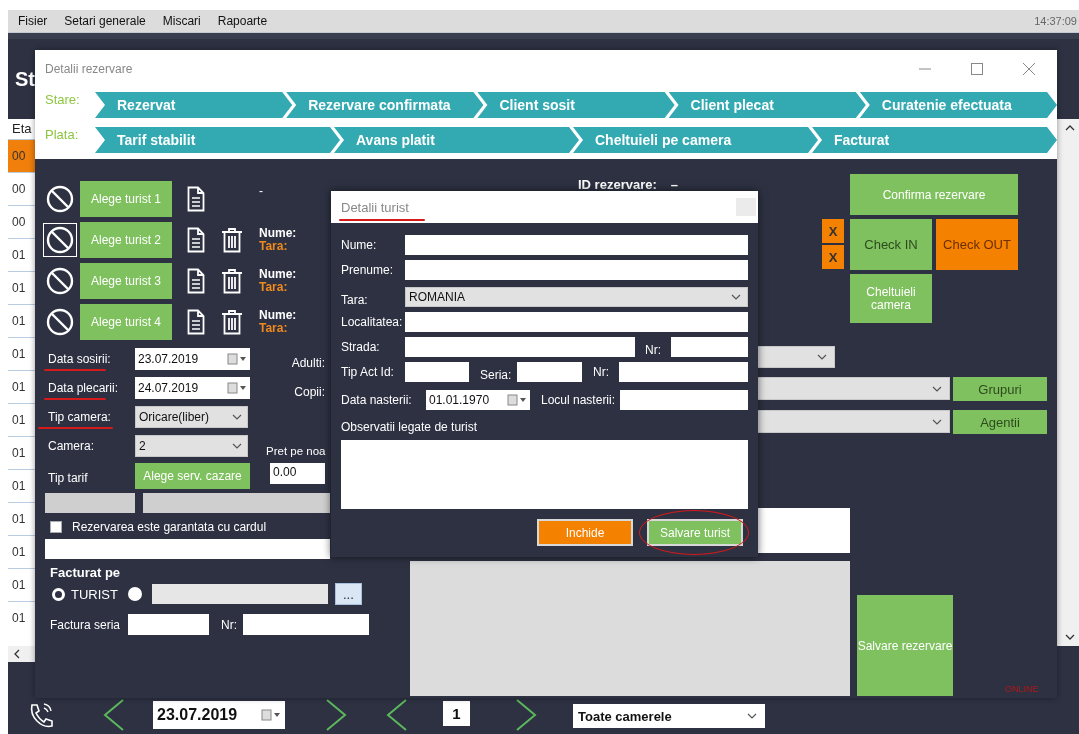 This screenshot has width=1079, height=734. I want to click on table-scrollbar, so click(1067, 382).